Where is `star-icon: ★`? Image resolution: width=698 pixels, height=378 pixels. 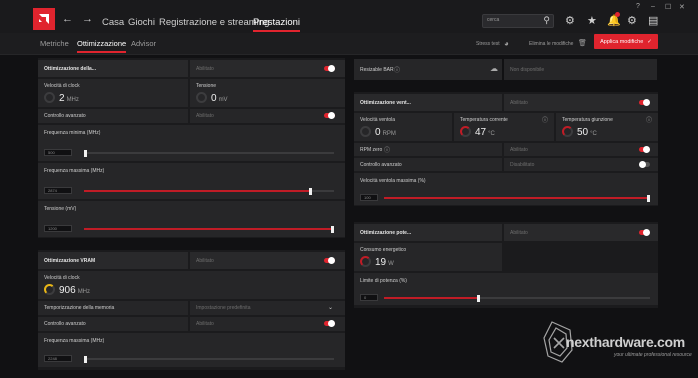
star-icon: ★ is located at coordinates (592, 20).